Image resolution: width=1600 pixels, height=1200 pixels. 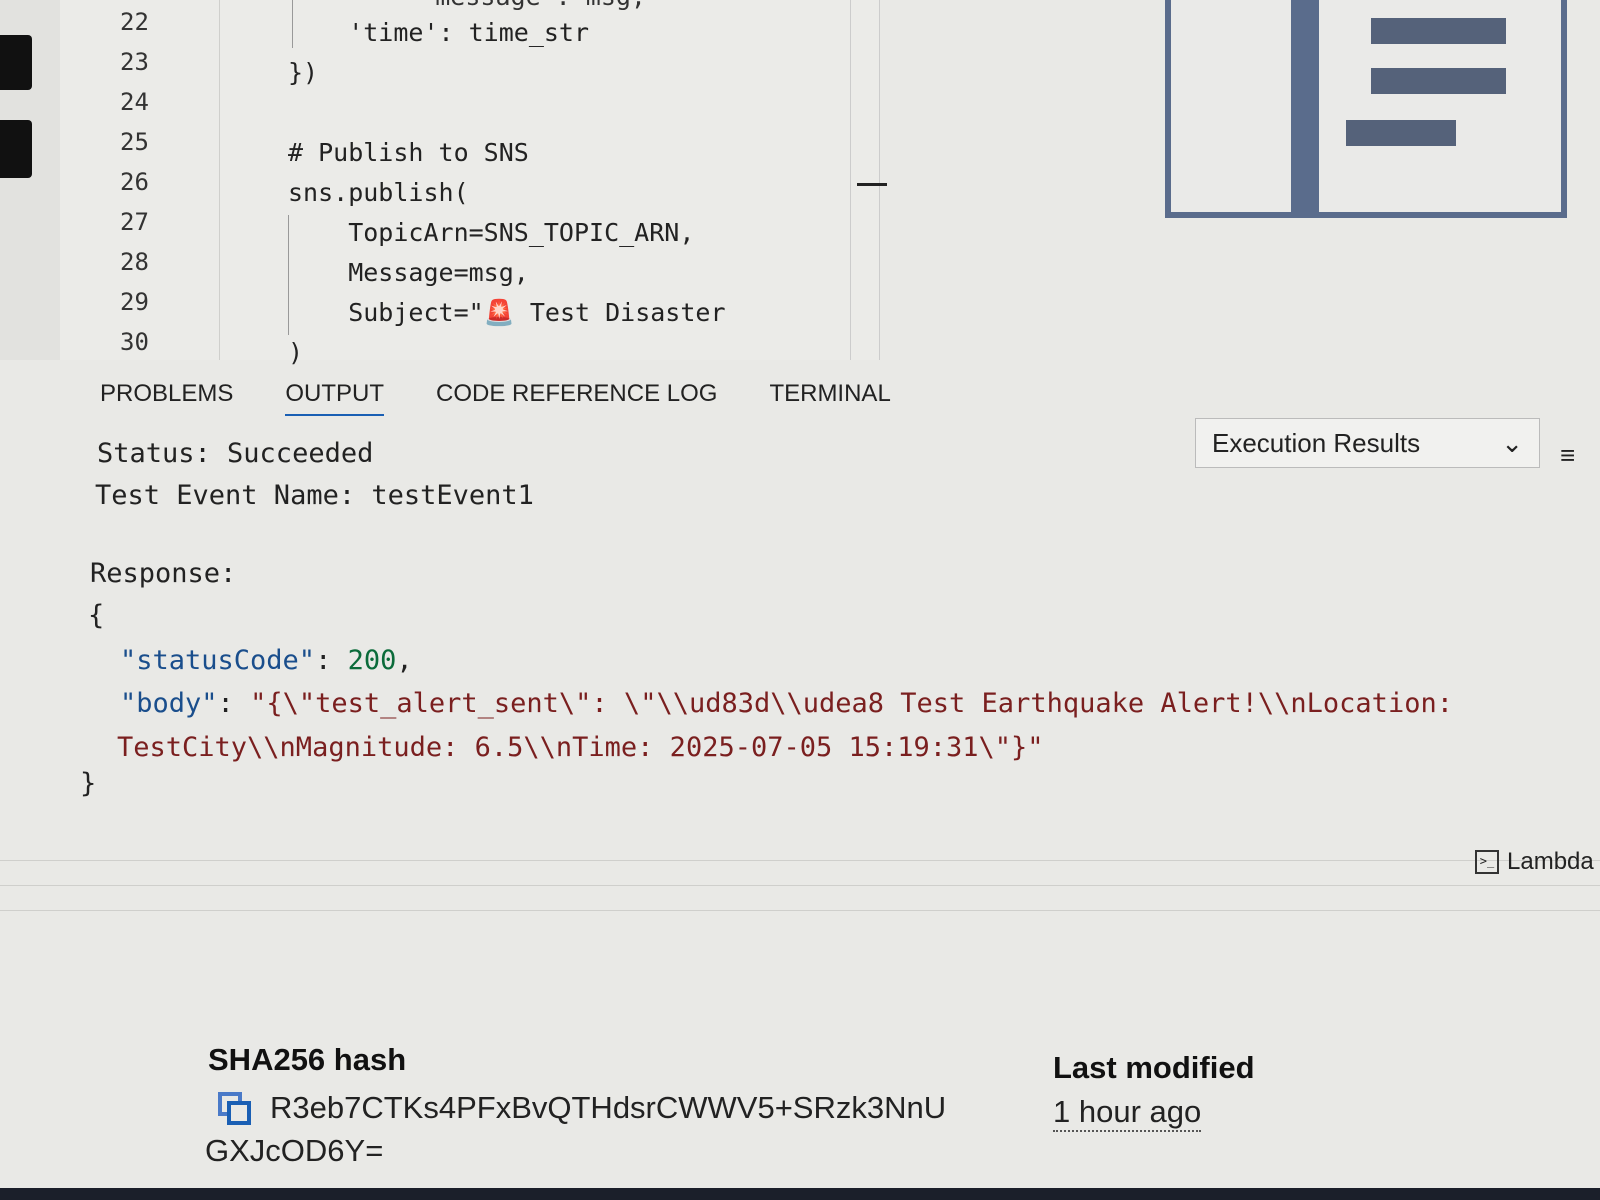 I want to click on code-line-partial: 'message': msg,, so click(x=503, y=5).